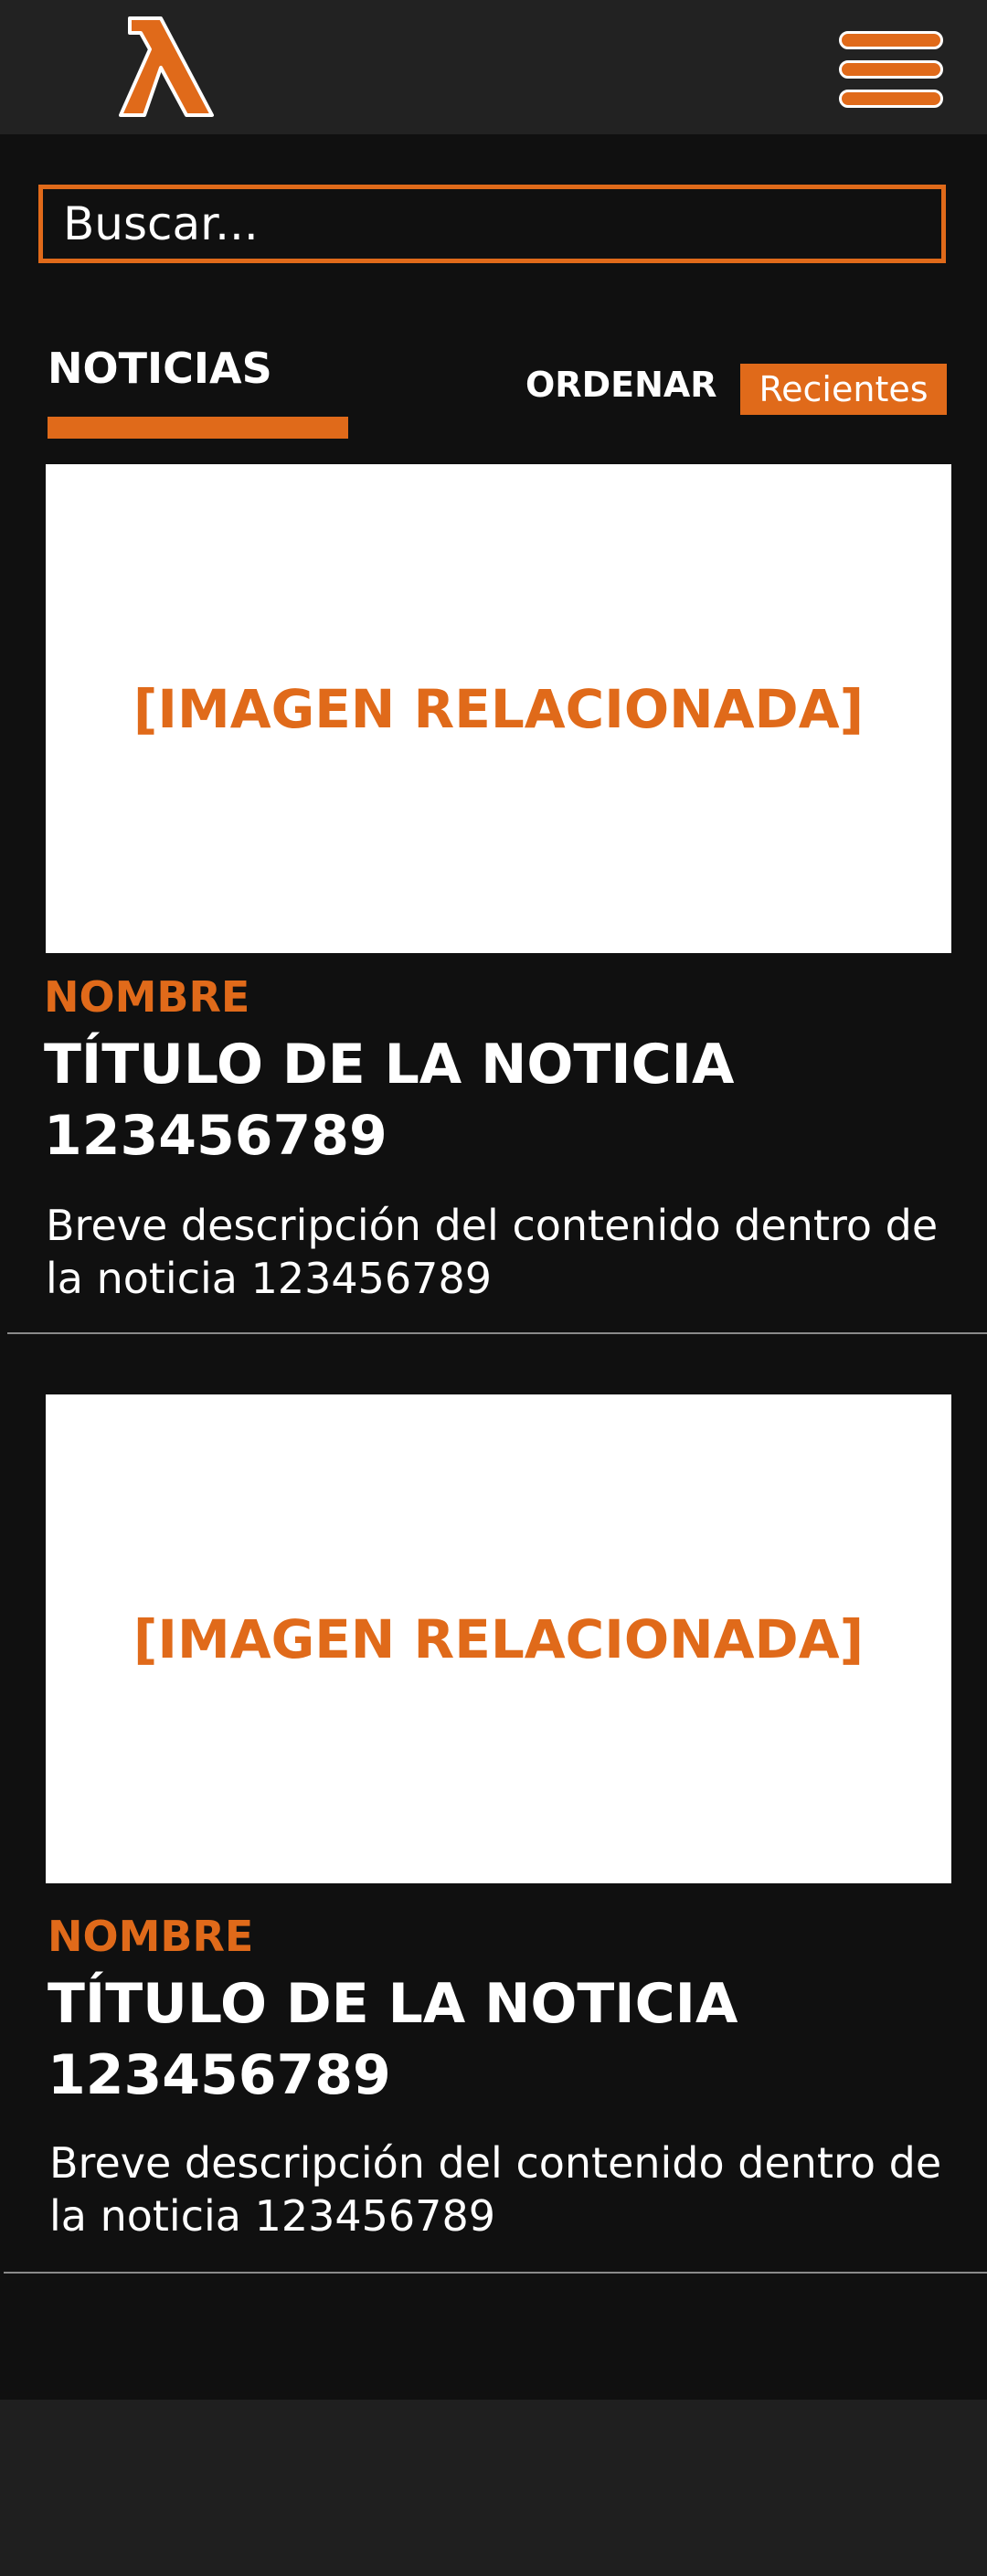 This screenshot has width=987, height=2576. I want to click on page-footer, so click(493, 2488).